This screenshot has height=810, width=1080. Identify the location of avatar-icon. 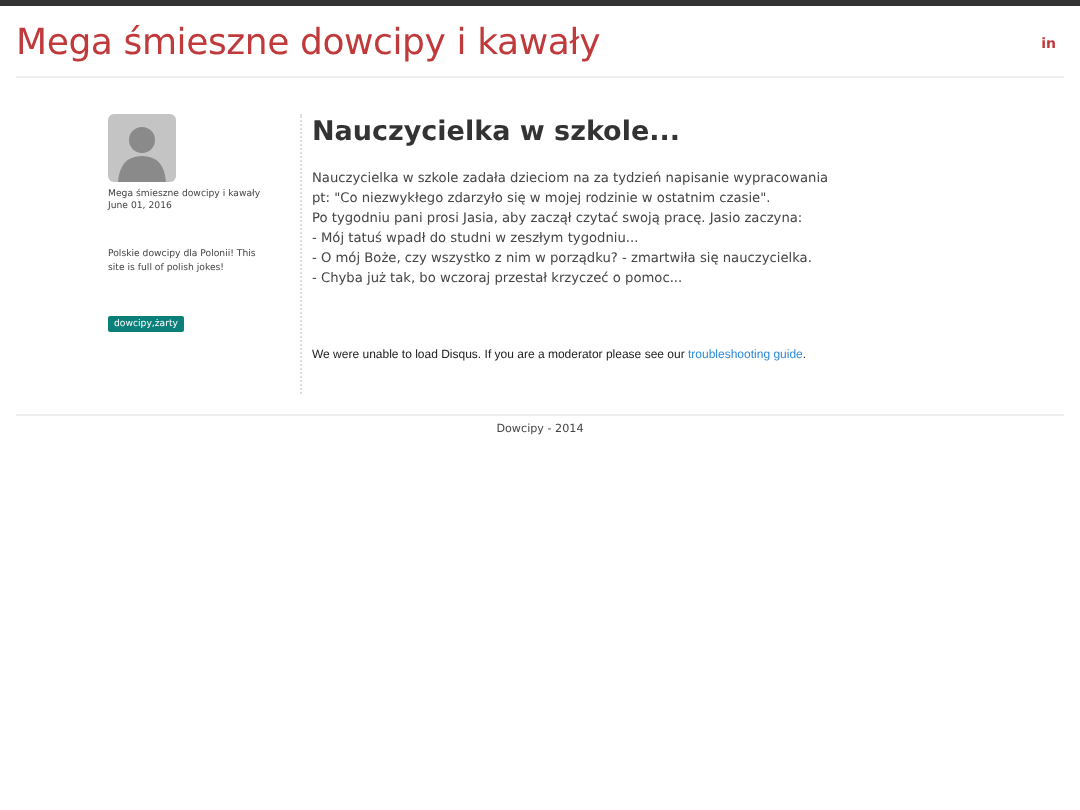
(142, 148).